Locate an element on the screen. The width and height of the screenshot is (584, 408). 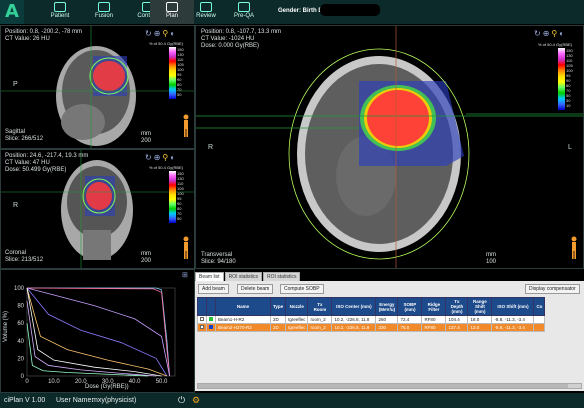
dvh-plot-area is located at coordinates (101, 332).